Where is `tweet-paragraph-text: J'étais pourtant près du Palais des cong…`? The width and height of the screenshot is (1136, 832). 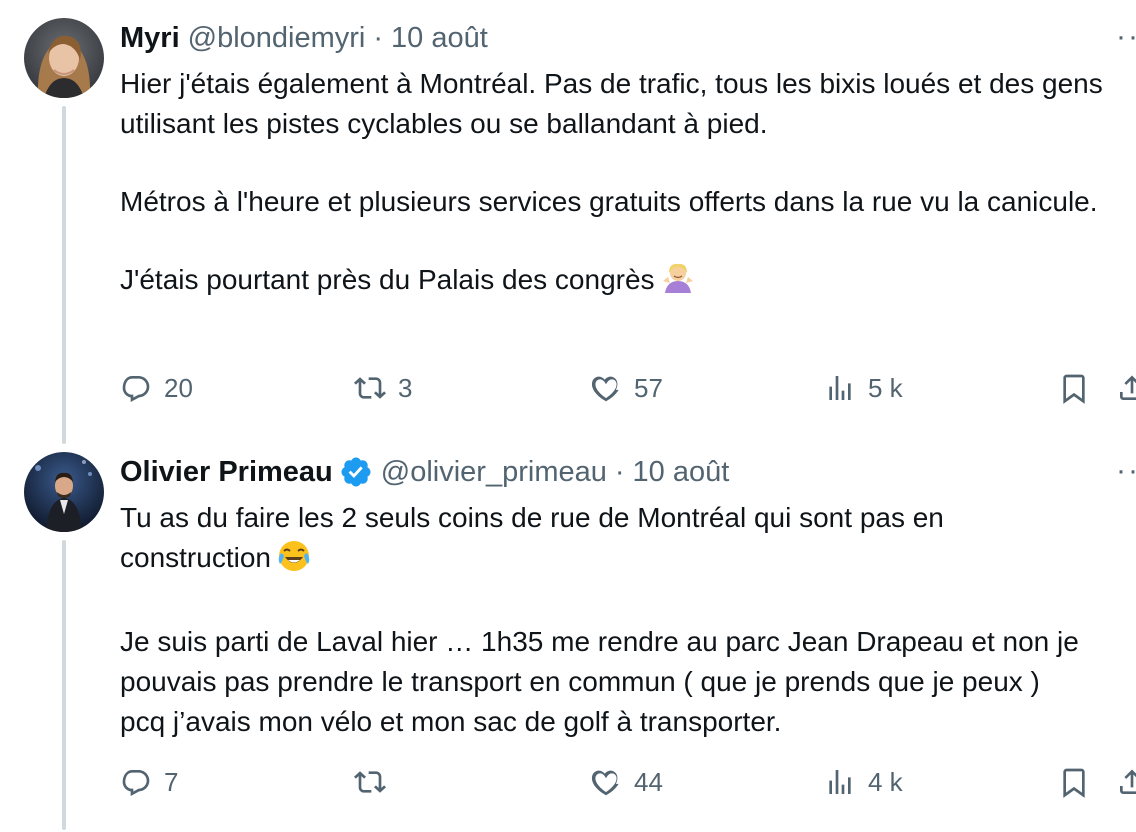
tweet-paragraph-text: J'étais pourtant près du Palais des cong… is located at coordinates (387, 279).